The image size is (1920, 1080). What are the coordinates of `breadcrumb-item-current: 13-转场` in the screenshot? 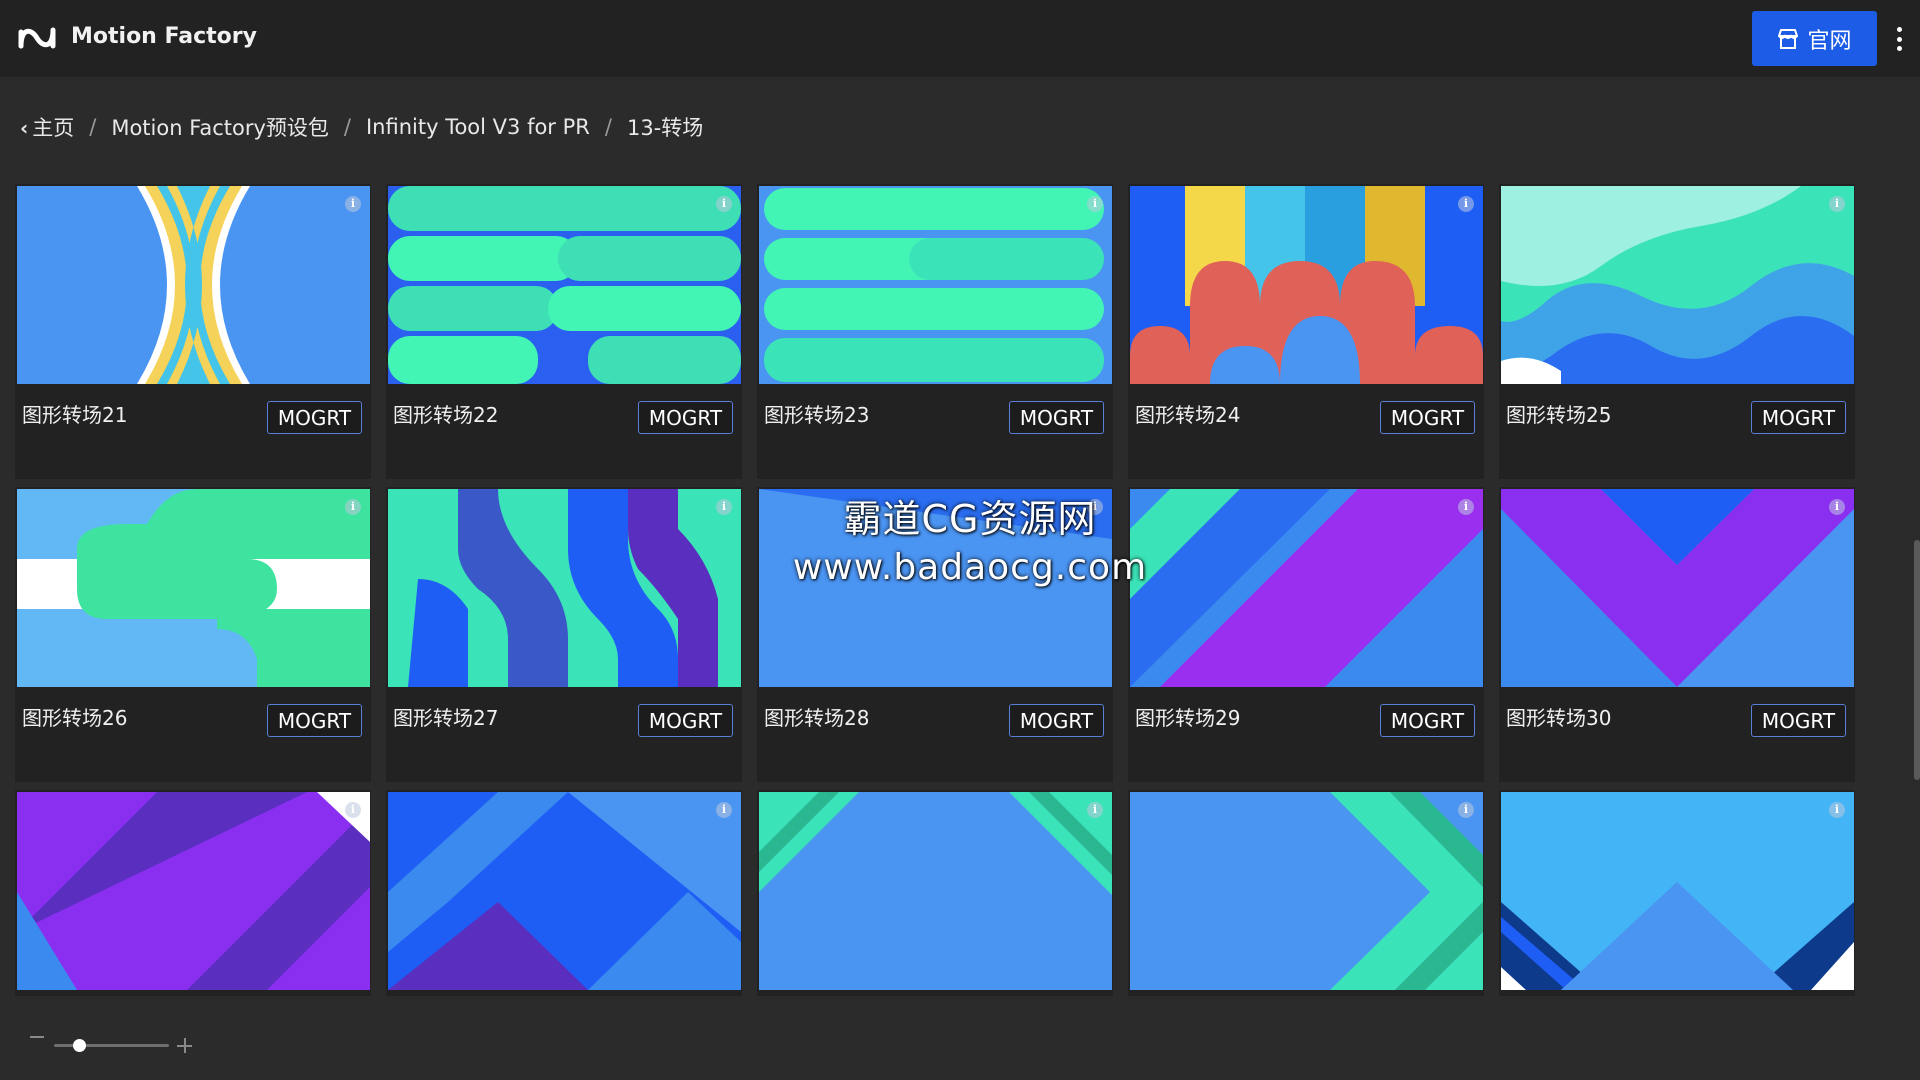 It's located at (665, 127).